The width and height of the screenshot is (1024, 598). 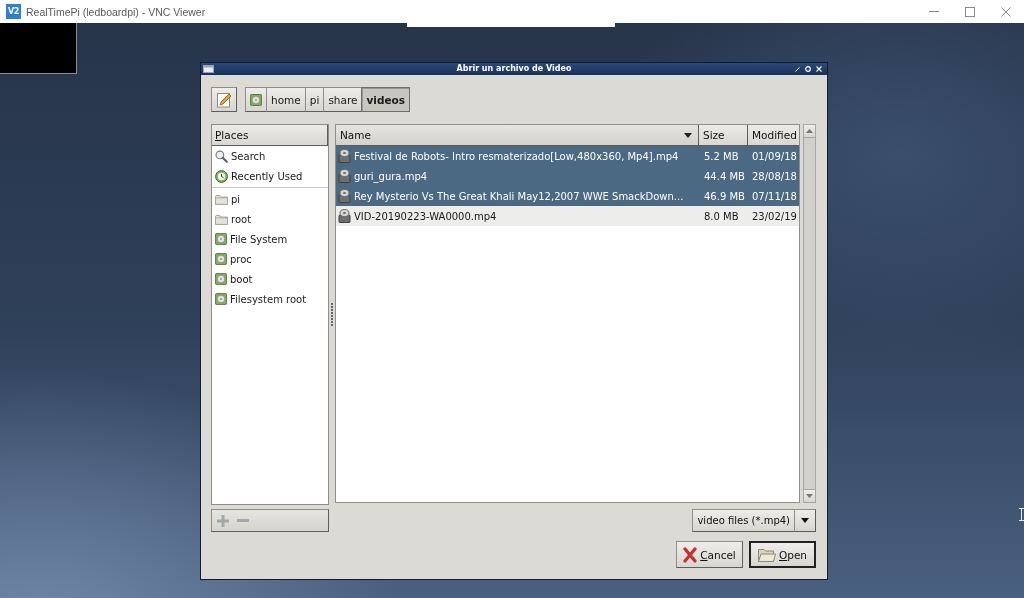 I want to click on file-name: Festival de Robots- Intro resmaterizado[Low,480x360, Mp4].mp4, so click(x=516, y=156).